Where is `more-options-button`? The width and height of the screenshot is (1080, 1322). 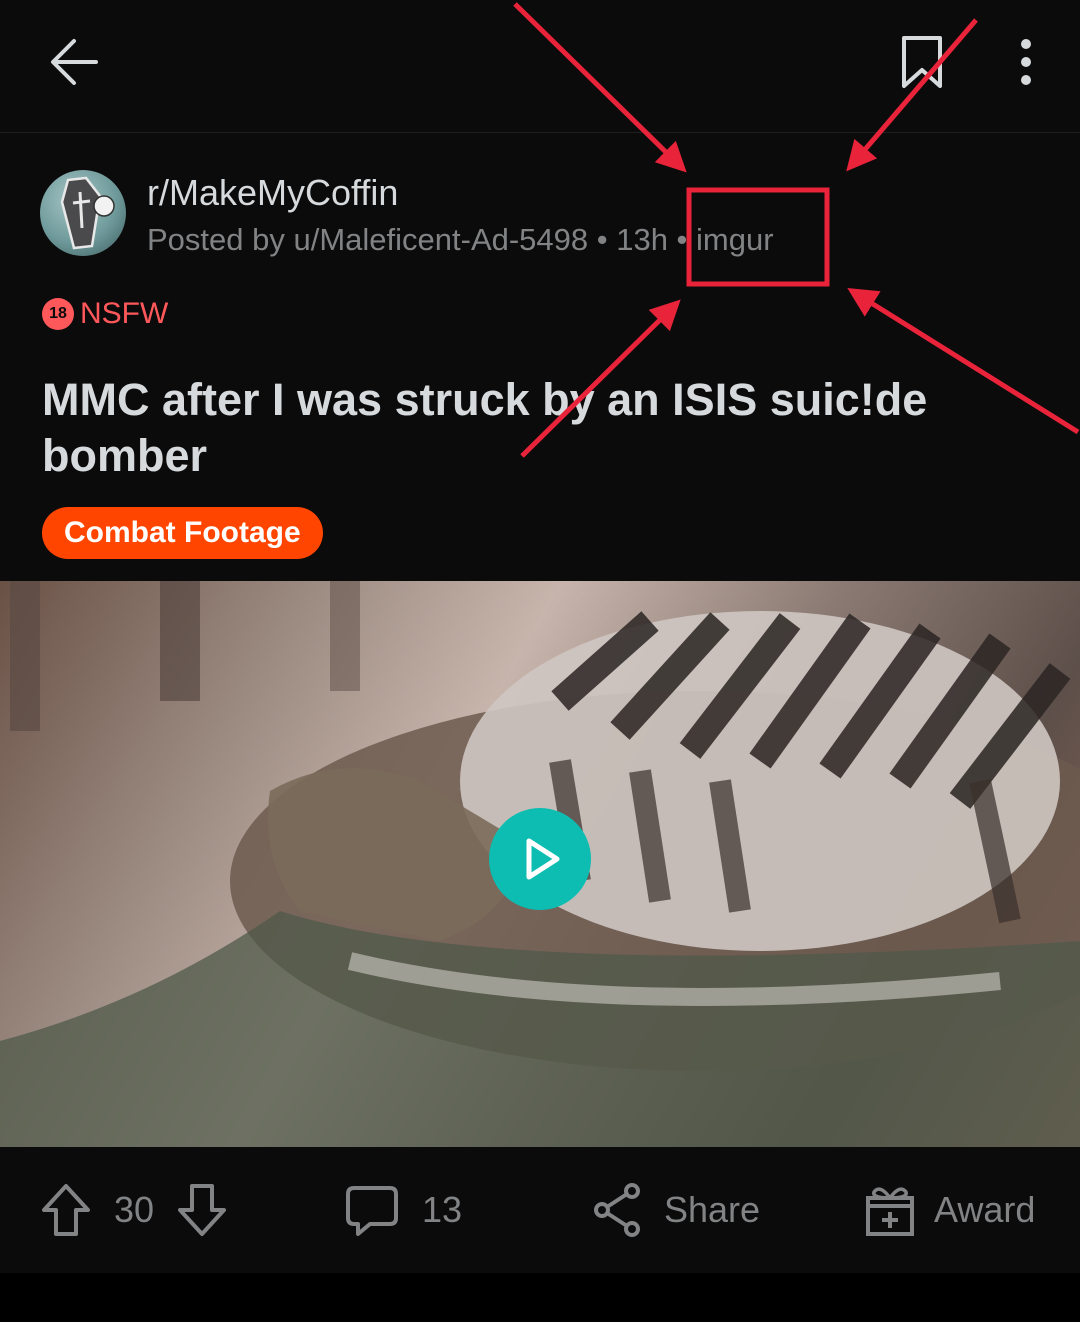 more-options-button is located at coordinates (1026, 62).